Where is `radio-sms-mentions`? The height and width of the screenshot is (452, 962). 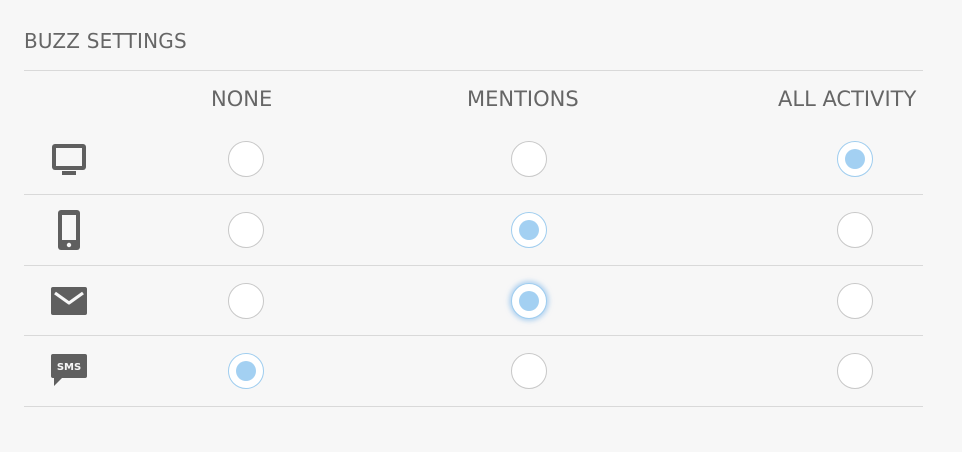 radio-sms-mentions is located at coordinates (529, 371).